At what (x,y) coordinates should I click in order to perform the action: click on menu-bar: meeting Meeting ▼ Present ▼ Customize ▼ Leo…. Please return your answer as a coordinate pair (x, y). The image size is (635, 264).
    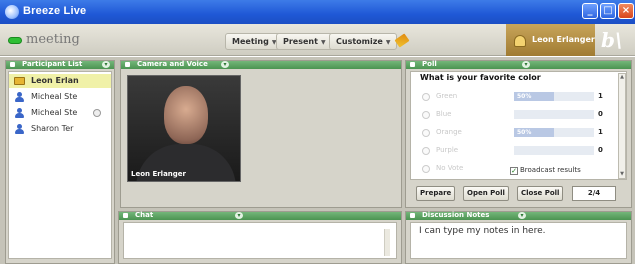
    Looking at the image, I should click on (317, 40).